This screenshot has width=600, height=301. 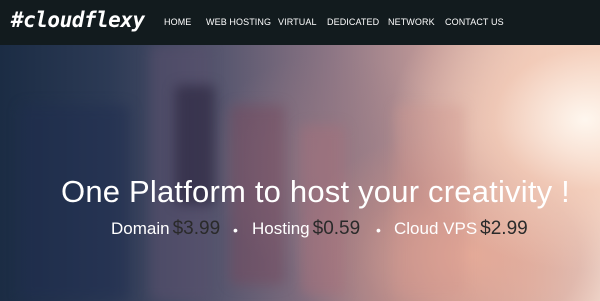 I want to click on price-label: Cloud VPS, so click(x=436, y=228).